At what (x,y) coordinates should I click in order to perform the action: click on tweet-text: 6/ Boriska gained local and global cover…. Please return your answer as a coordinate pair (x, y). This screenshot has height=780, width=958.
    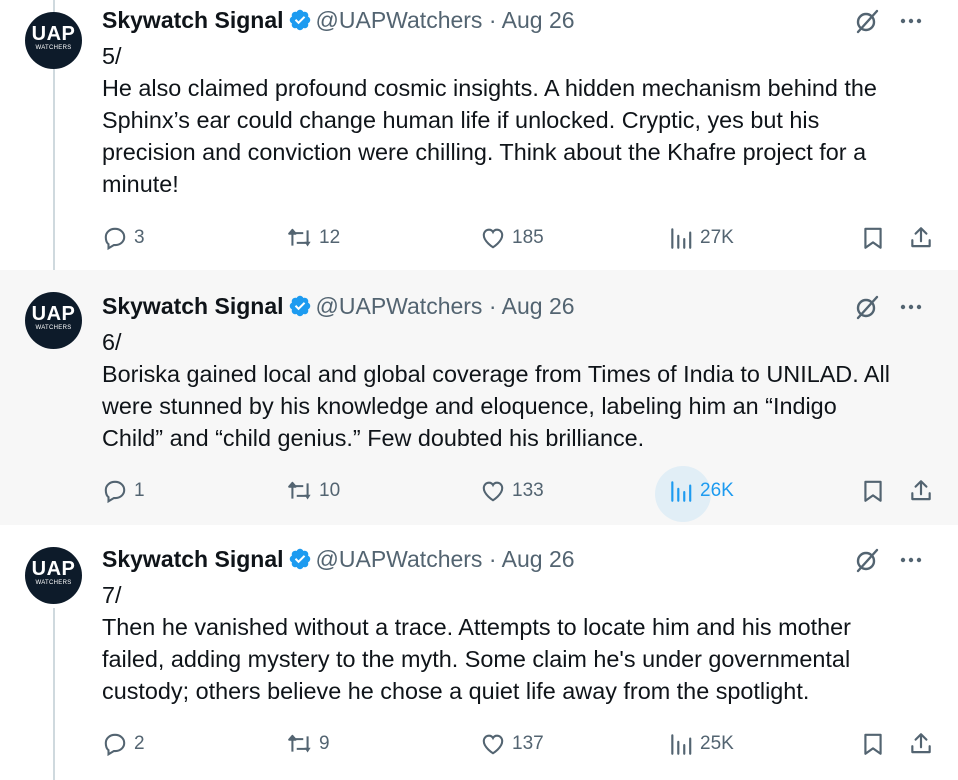
    Looking at the image, I should click on (496, 390).